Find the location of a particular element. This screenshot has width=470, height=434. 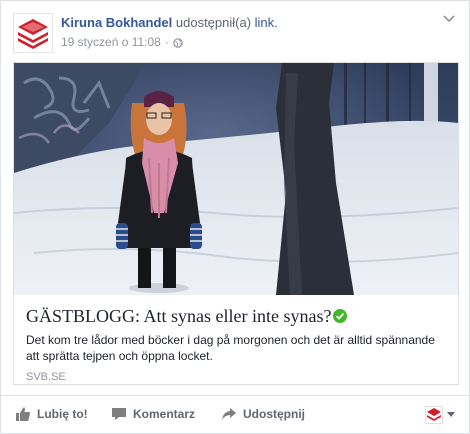

page-name-link: Kiruna Bokhandel is located at coordinates (116, 22).